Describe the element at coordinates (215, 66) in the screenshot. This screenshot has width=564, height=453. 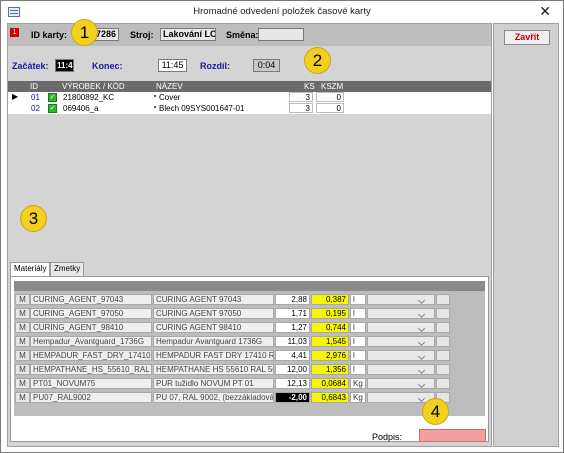
I see `rozdil-label: Rozdíl:` at that location.